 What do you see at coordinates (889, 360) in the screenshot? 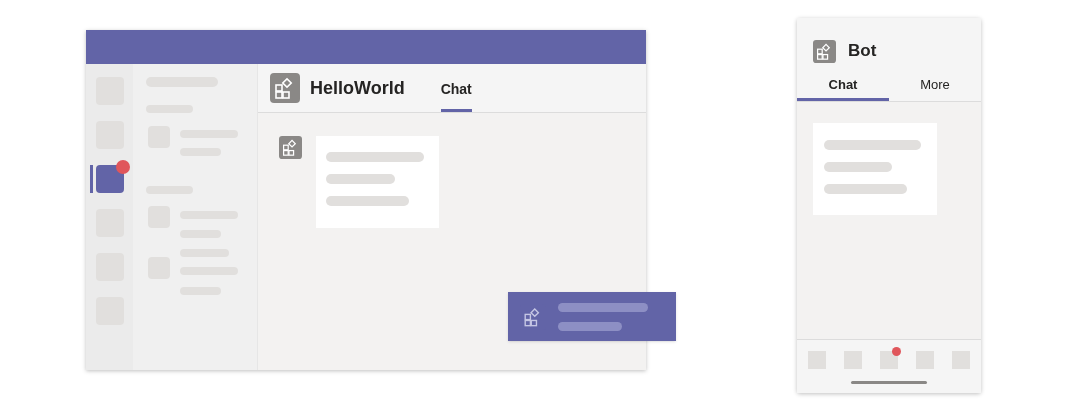
I see `nav-item` at bounding box center [889, 360].